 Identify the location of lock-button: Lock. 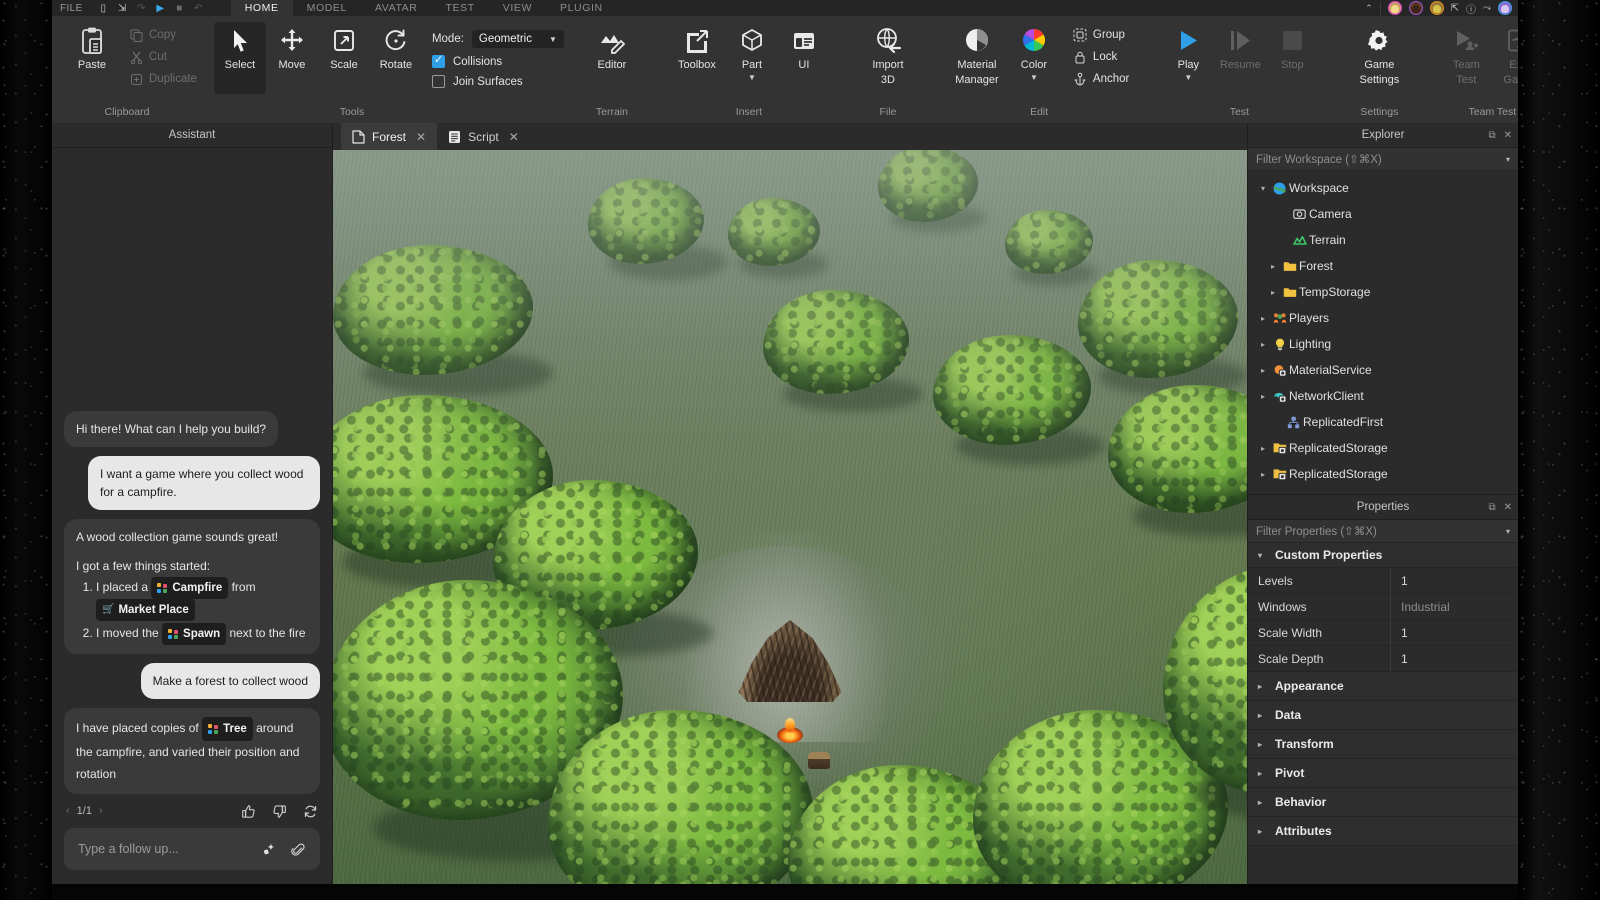
(1101, 57).